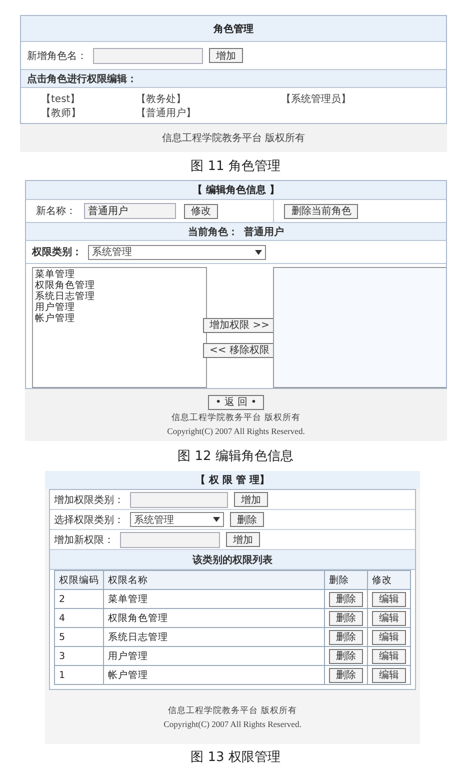  What do you see at coordinates (264, 231) in the screenshot?
I see `current-role-value: 普通用户` at bounding box center [264, 231].